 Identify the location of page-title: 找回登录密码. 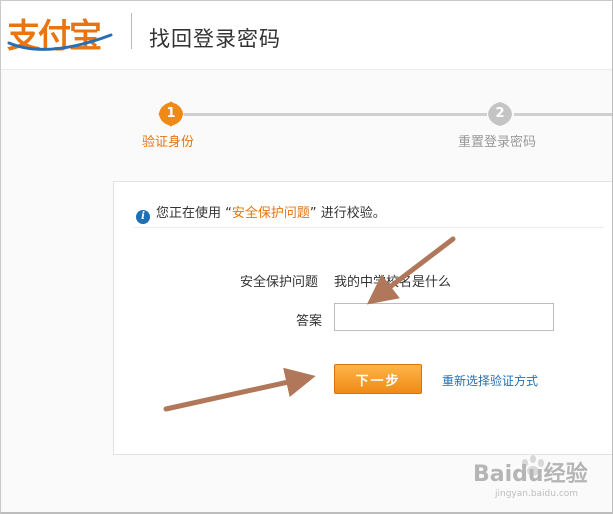
(215, 39).